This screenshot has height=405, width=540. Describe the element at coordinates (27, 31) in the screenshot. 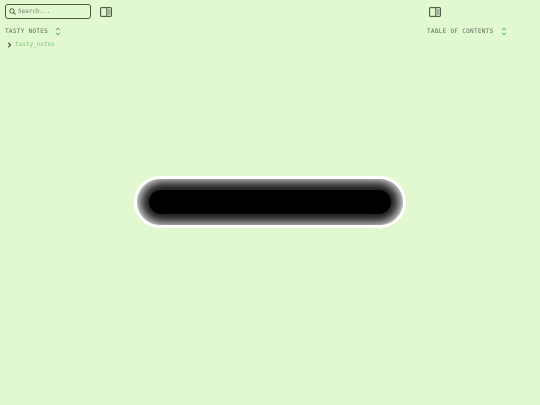

I see `notes-section-title: TASTY NOTES` at that location.